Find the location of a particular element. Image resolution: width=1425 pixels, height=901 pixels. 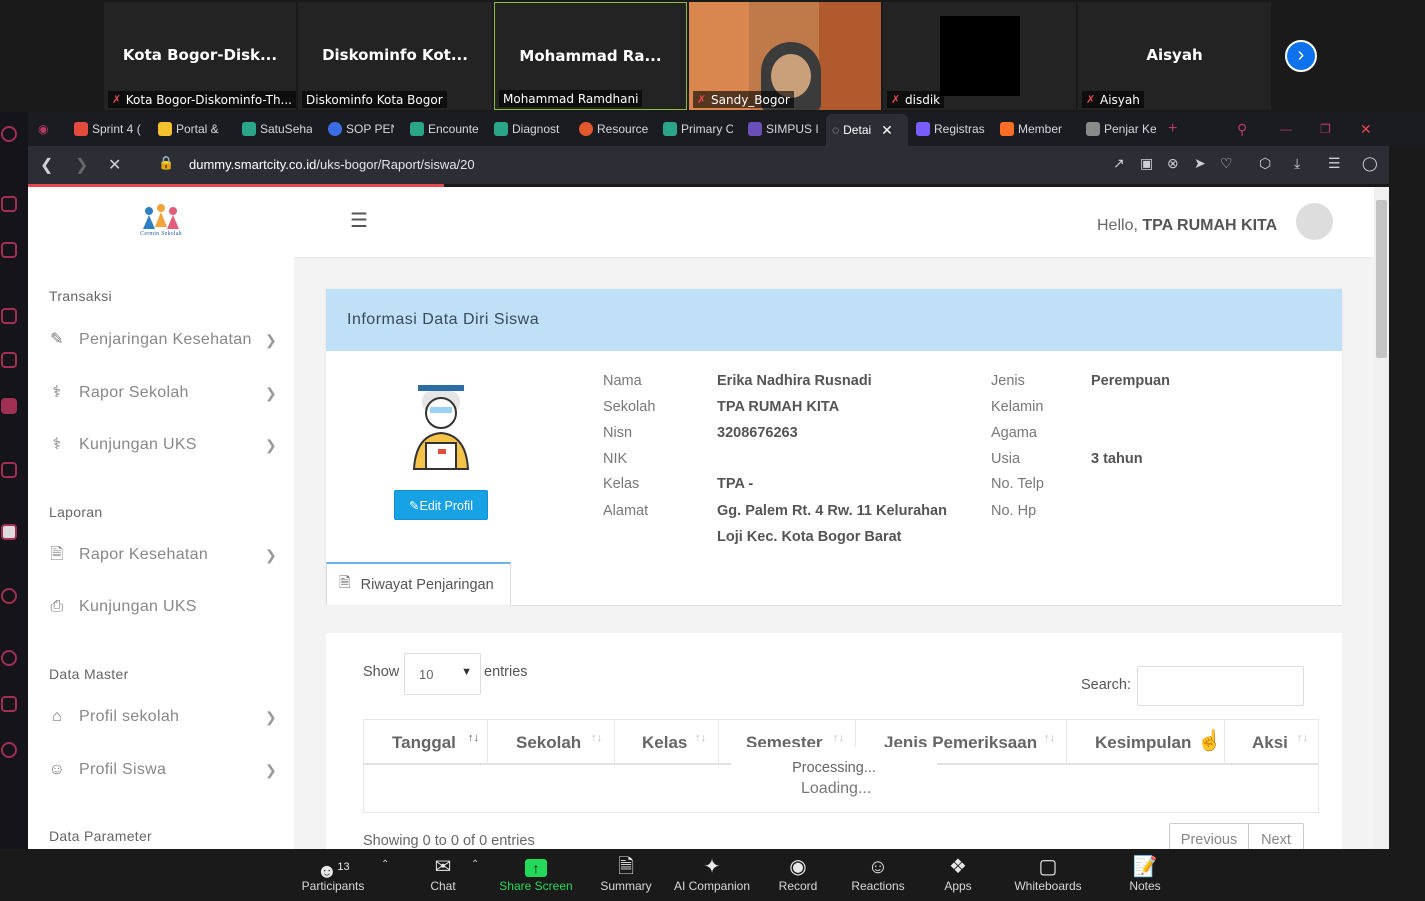

column-header-sekolah: Sekolah is located at coordinates (548, 743).